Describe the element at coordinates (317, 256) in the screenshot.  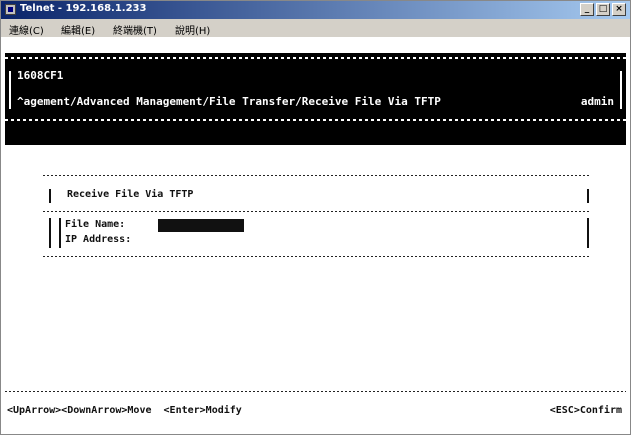
I see `dialog-bottom-border` at that location.